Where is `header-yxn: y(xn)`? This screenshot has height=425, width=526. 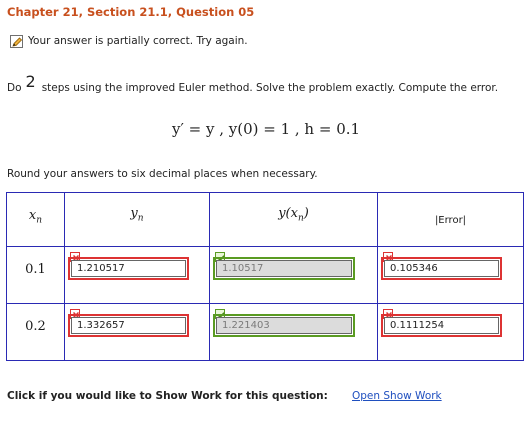 header-yxn: y(xn) is located at coordinates (293, 219).